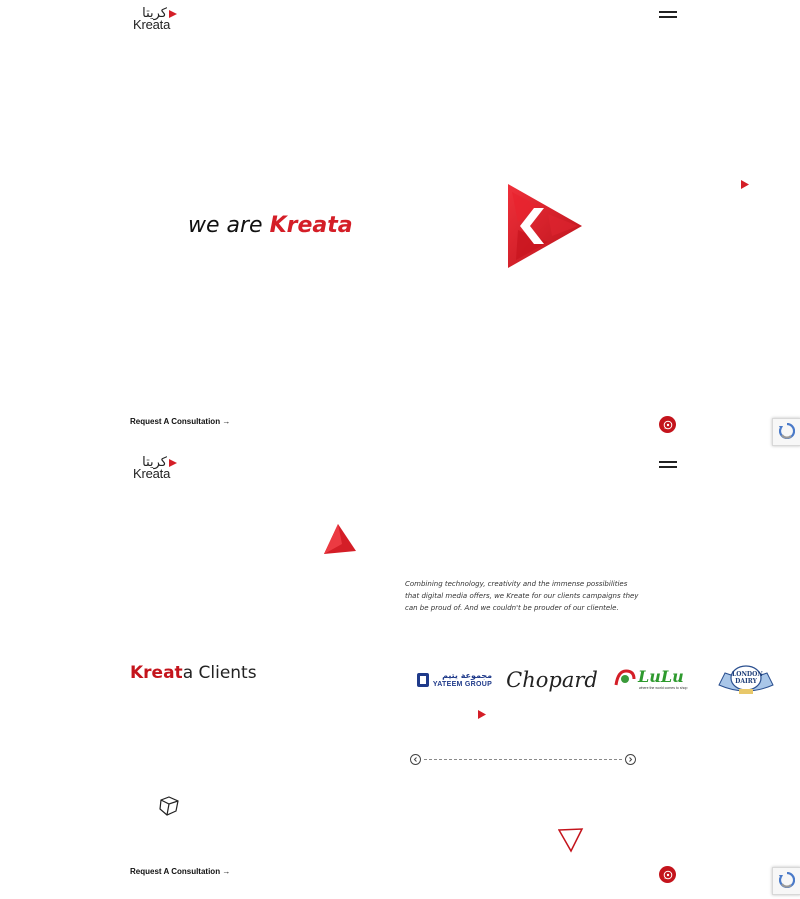  I want to click on client-logo-lulu: LuLu where the world comes to shop, so click(650, 680).